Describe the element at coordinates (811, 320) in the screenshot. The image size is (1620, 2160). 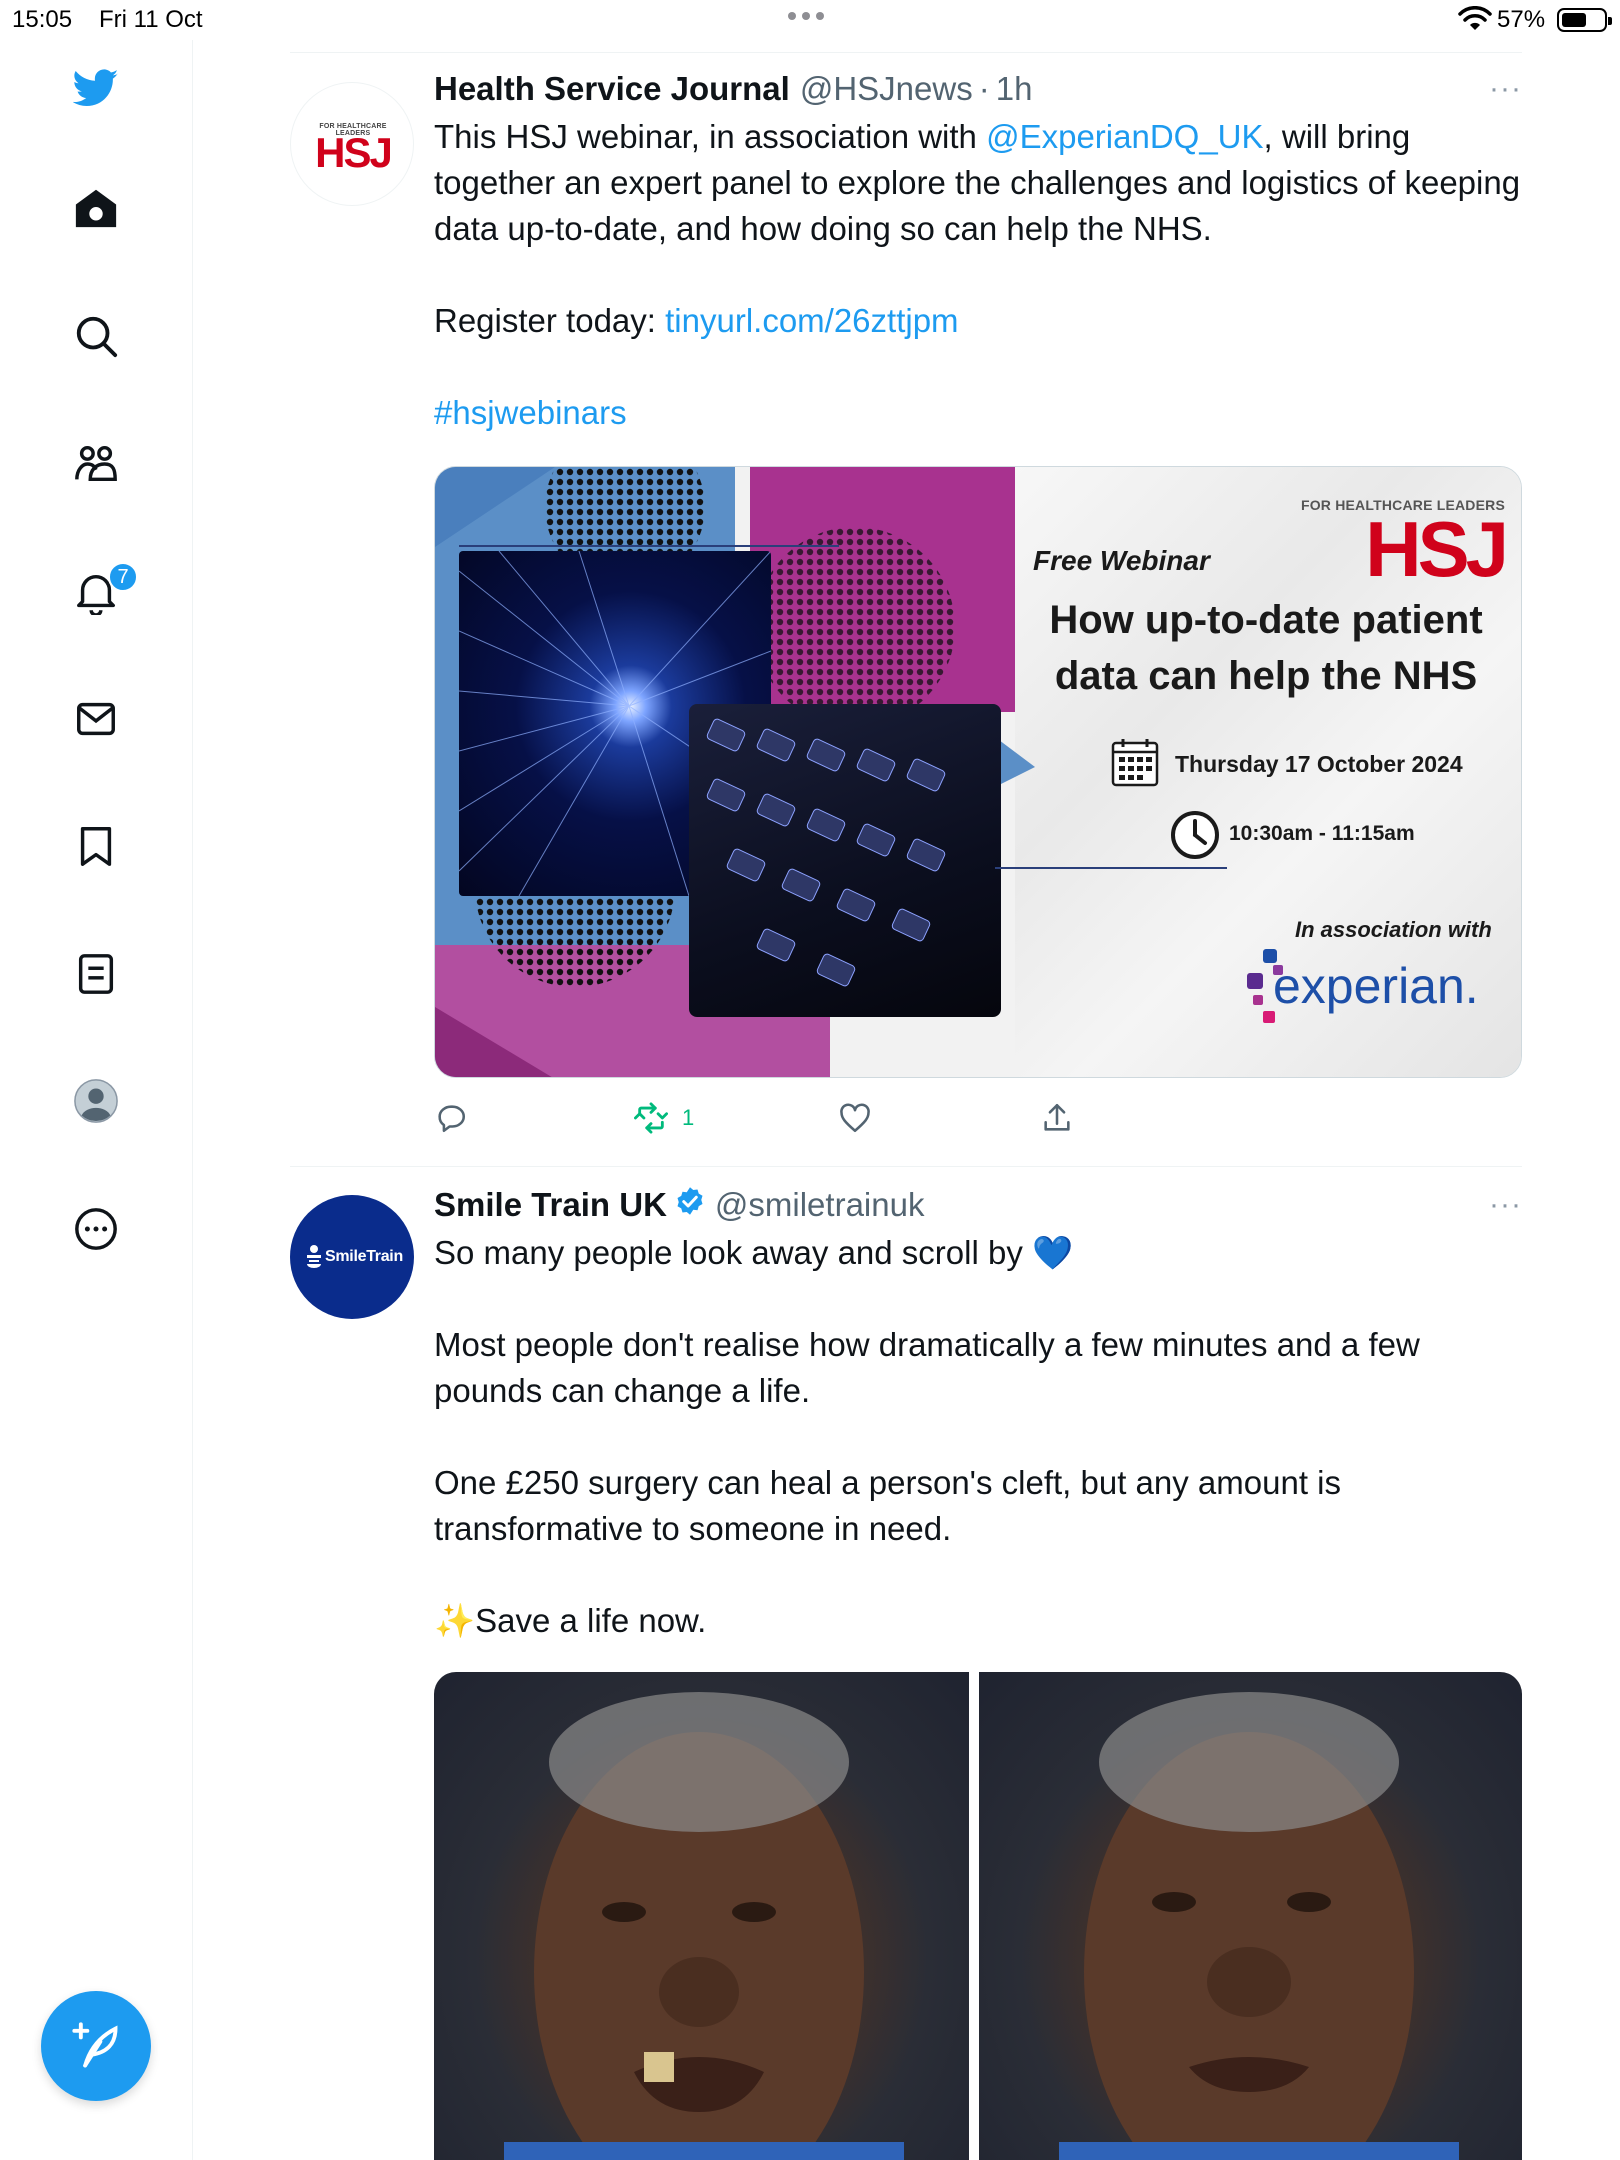
I see `register-link: tinyurl.com/26zttjpm` at that location.